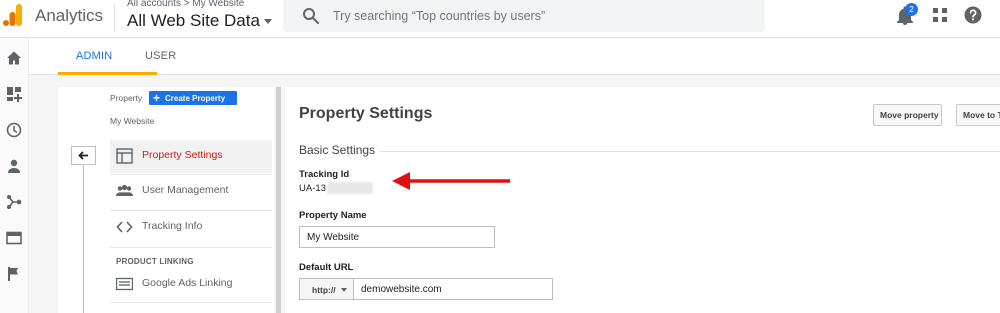  Describe the element at coordinates (172, 226) in the screenshot. I see `nav-item-label: Tracking Info` at that location.